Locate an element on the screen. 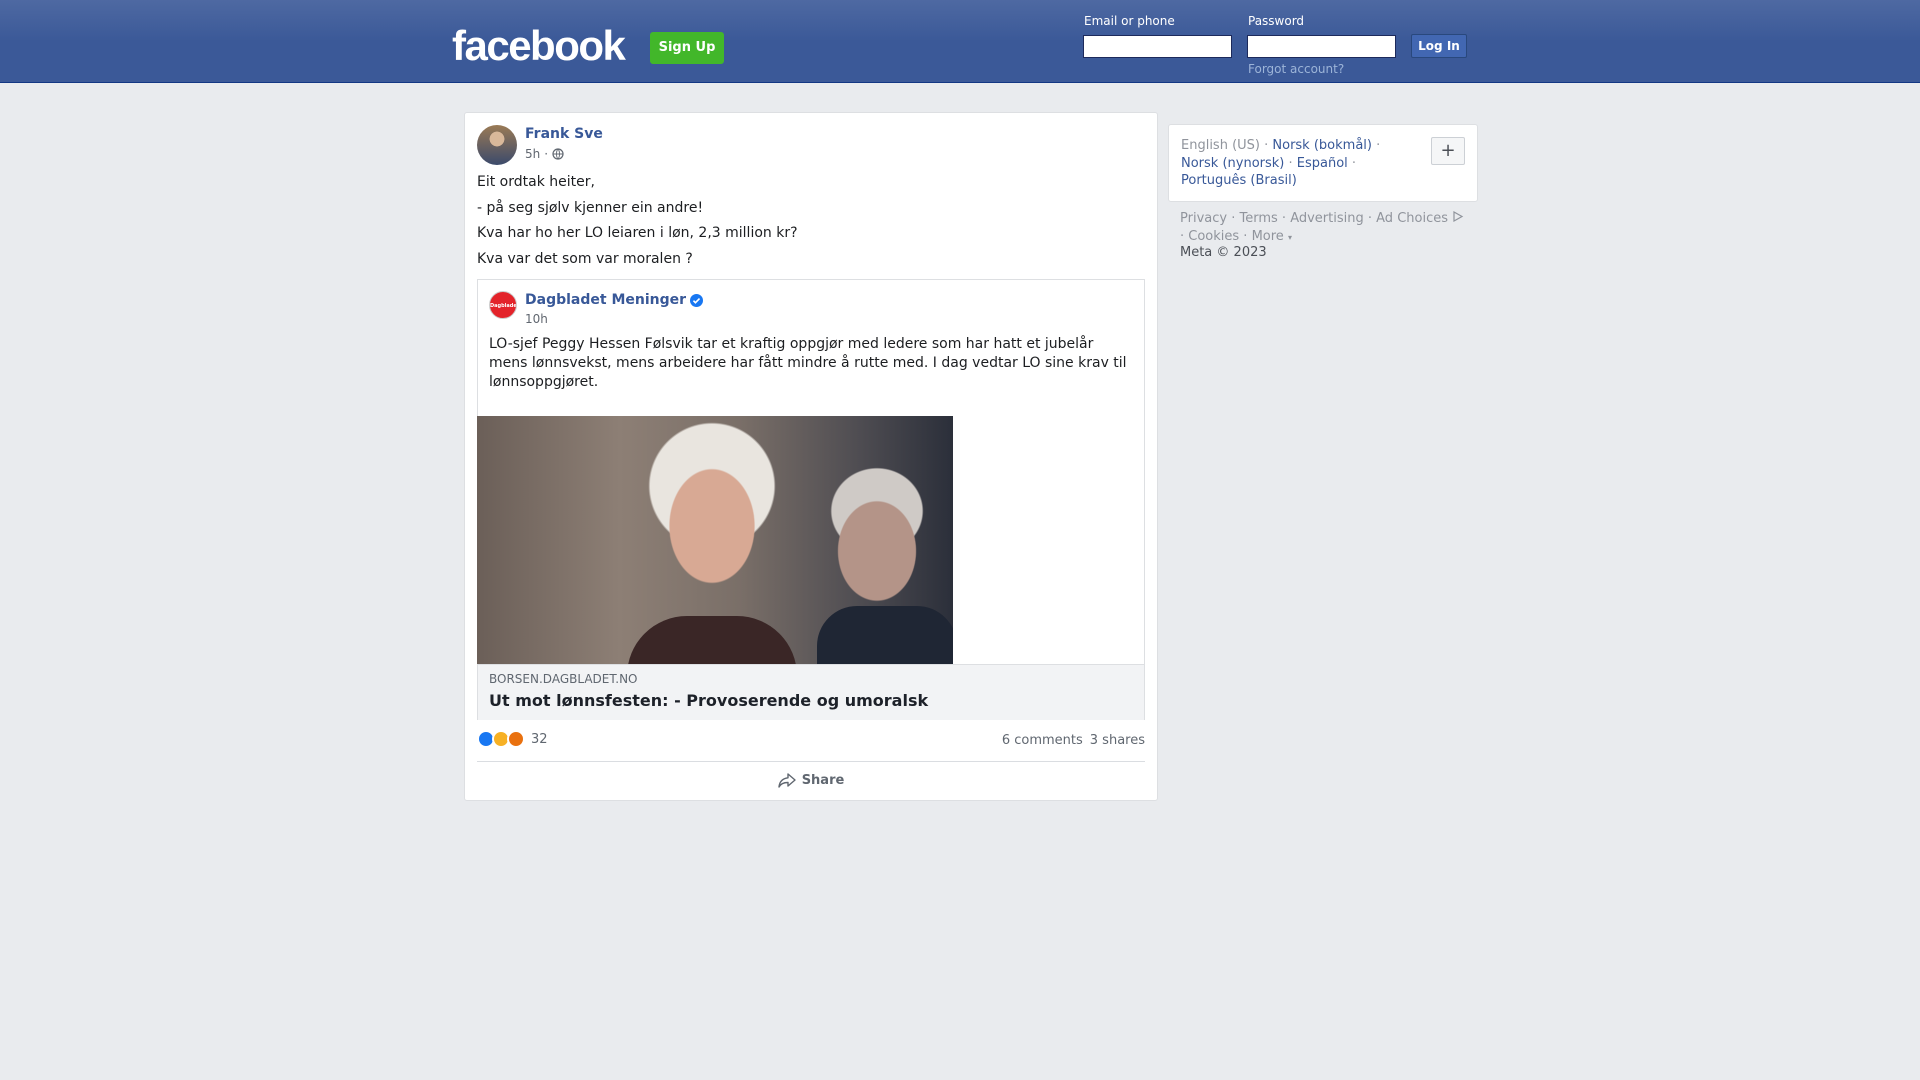  footer-link-advertising: Advertising is located at coordinates (1327, 218).